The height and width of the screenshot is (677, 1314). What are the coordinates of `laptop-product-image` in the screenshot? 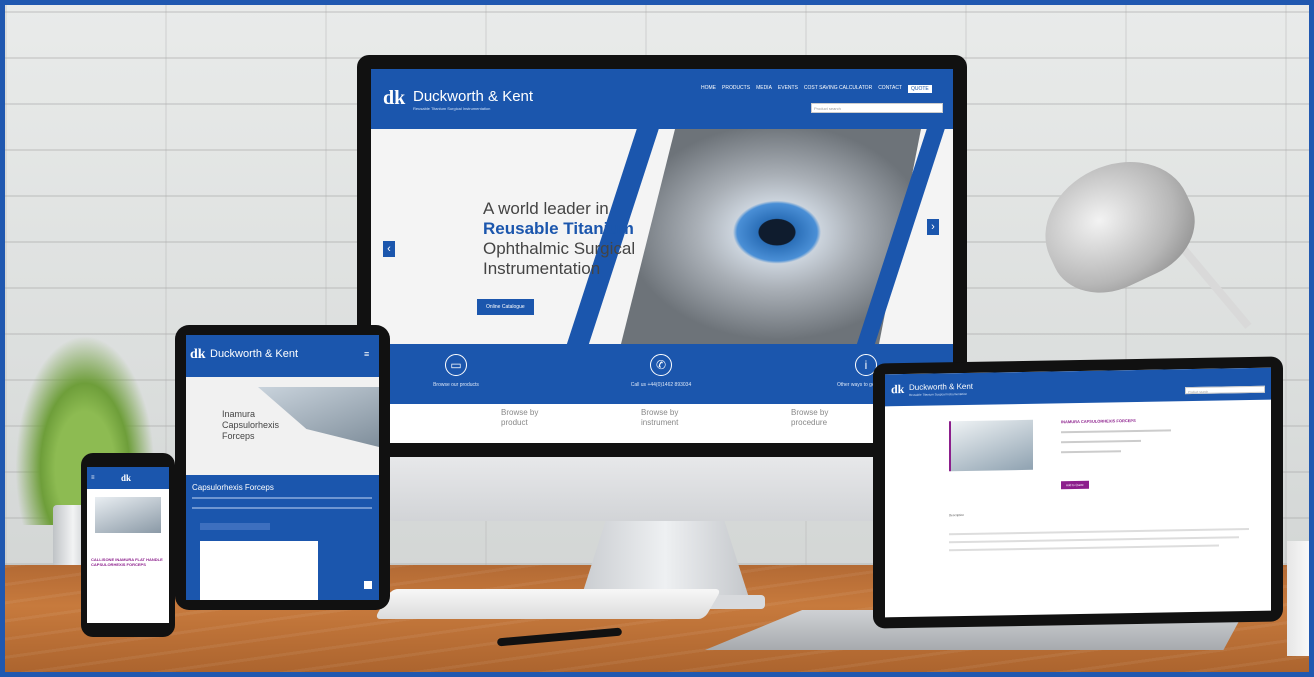 It's located at (991, 445).